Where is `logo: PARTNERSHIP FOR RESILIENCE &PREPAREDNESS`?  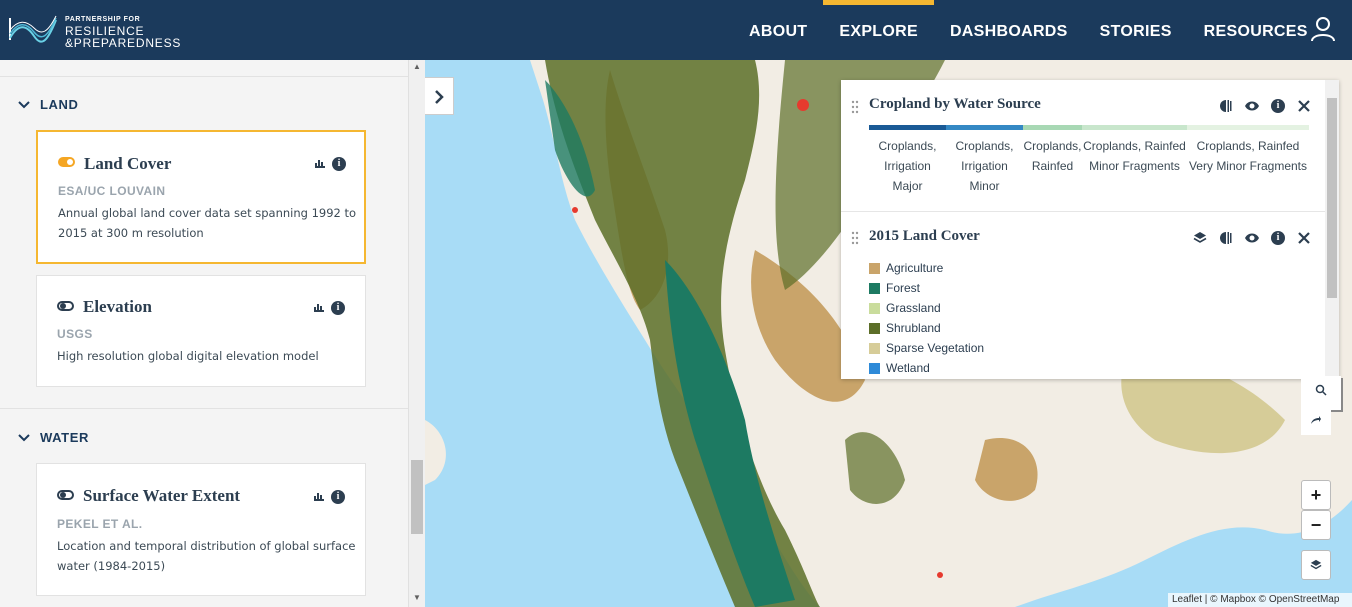 logo: PARTNERSHIP FOR RESILIENCE &PREPAREDNESS is located at coordinates (98, 31).